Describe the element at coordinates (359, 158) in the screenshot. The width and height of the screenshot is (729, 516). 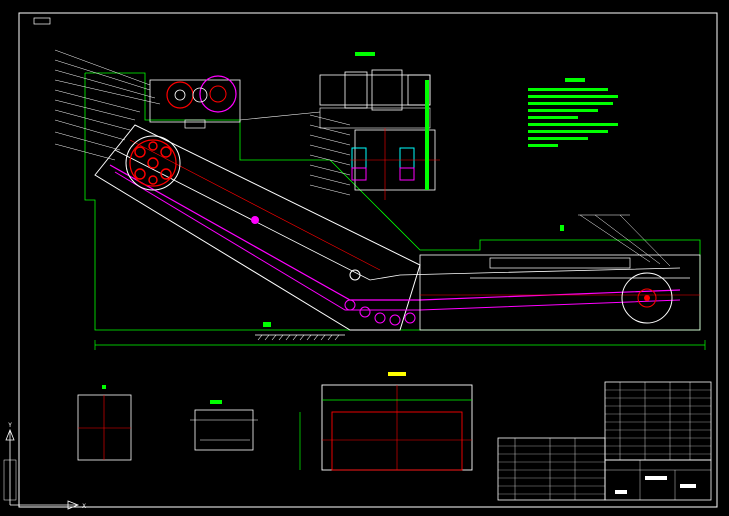
I see `bearing-left` at that location.